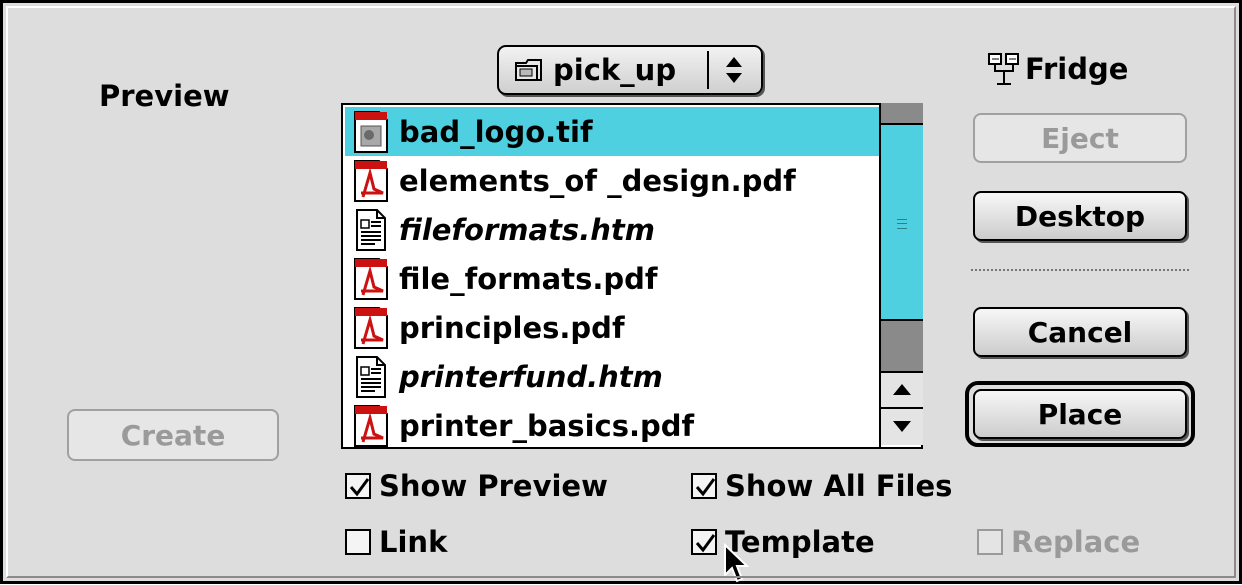 This screenshot has width=1242, height=585. I want to click on file-name: elements_of _design.pdf, so click(597, 180).